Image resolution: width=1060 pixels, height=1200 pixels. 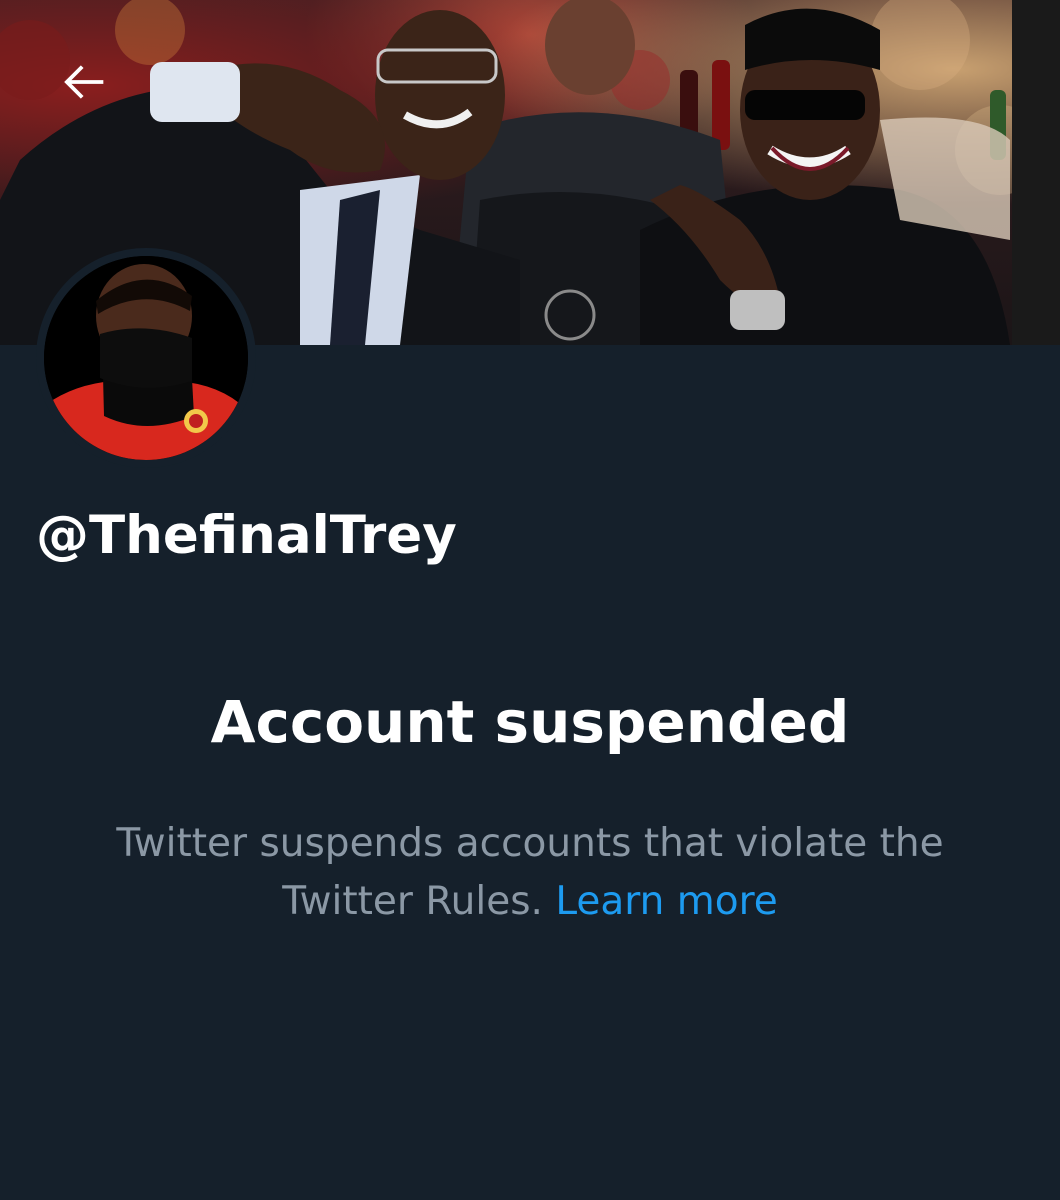 I want to click on arrow-left-icon, so click(x=84, y=82).